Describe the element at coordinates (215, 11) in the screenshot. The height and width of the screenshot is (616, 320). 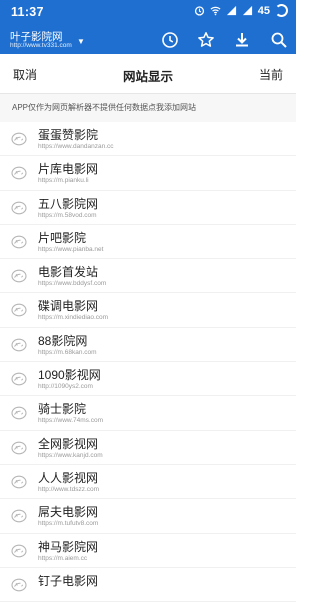
I see `wifi-icon` at that location.